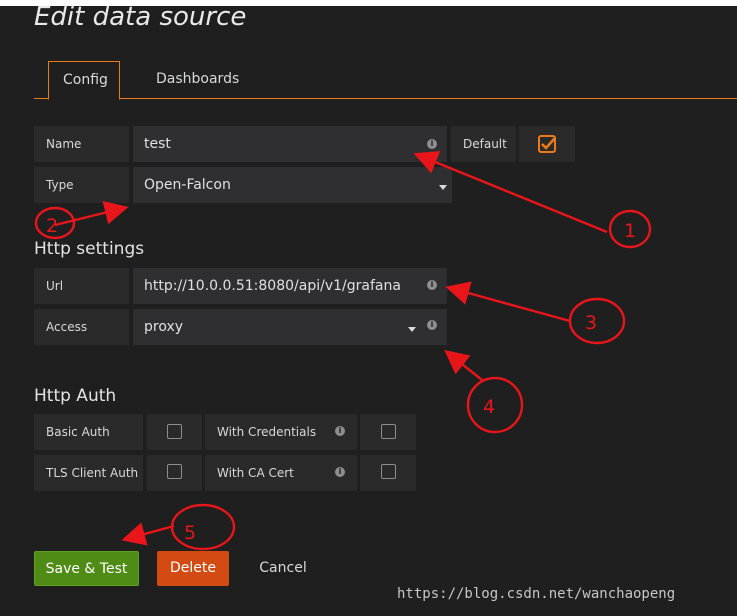 This screenshot has height=616, width=737. What do you see at coordinates (536, 594) in the screenshot?
I see `watermark: https://blog.csdn.net/wanchaopeng` at bounding box center [536, 594].